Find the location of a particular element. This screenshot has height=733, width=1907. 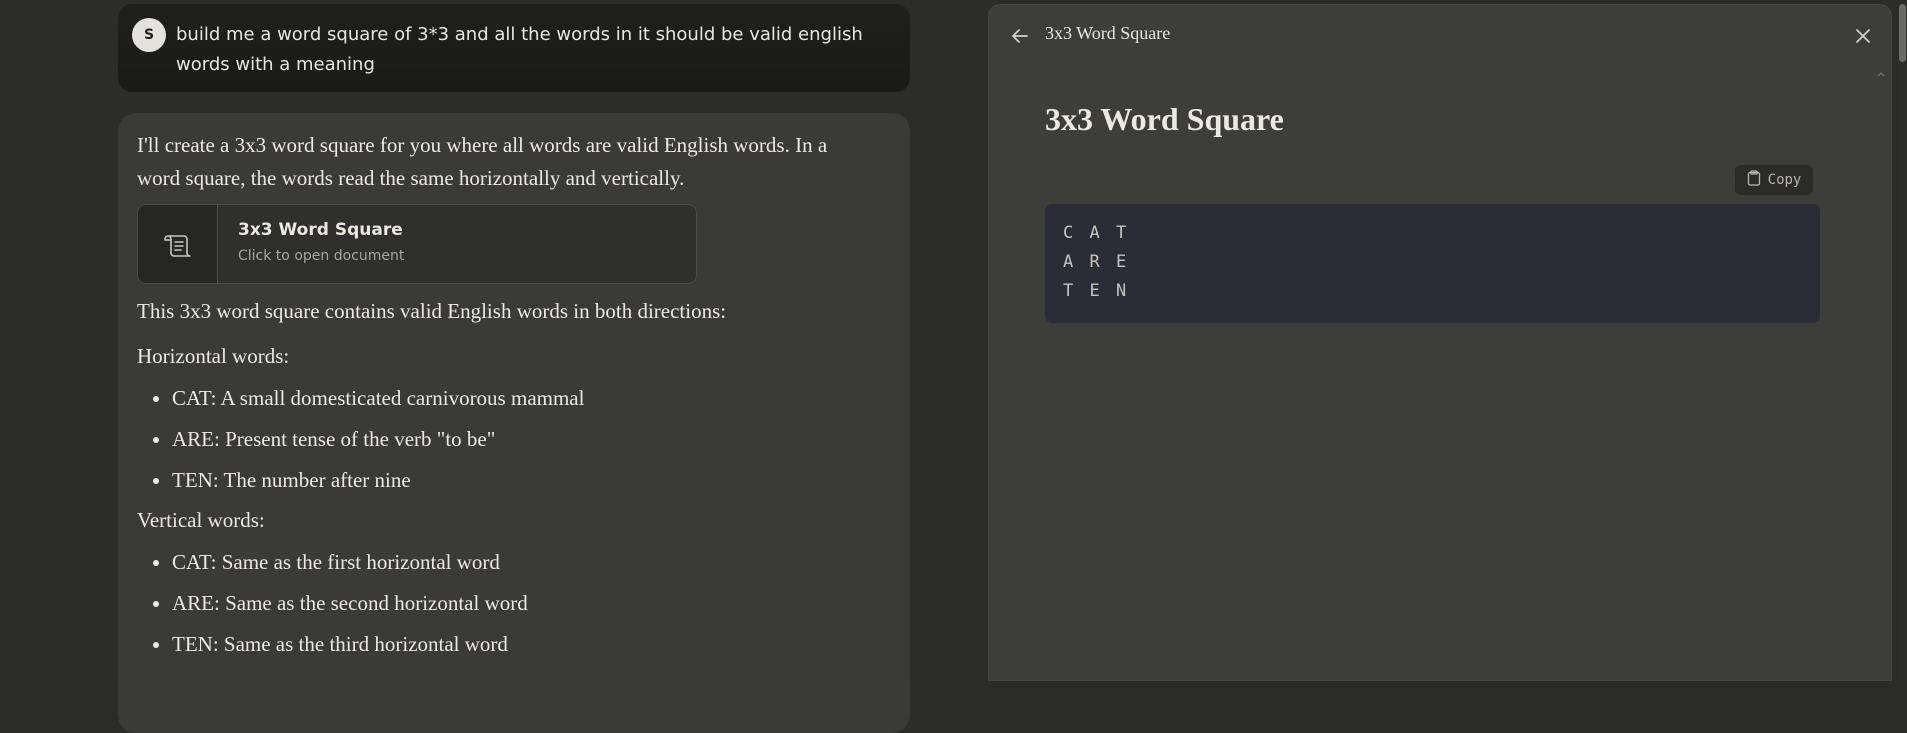

list-item: TEN: The number after nine is located at coordinates (531, 480).